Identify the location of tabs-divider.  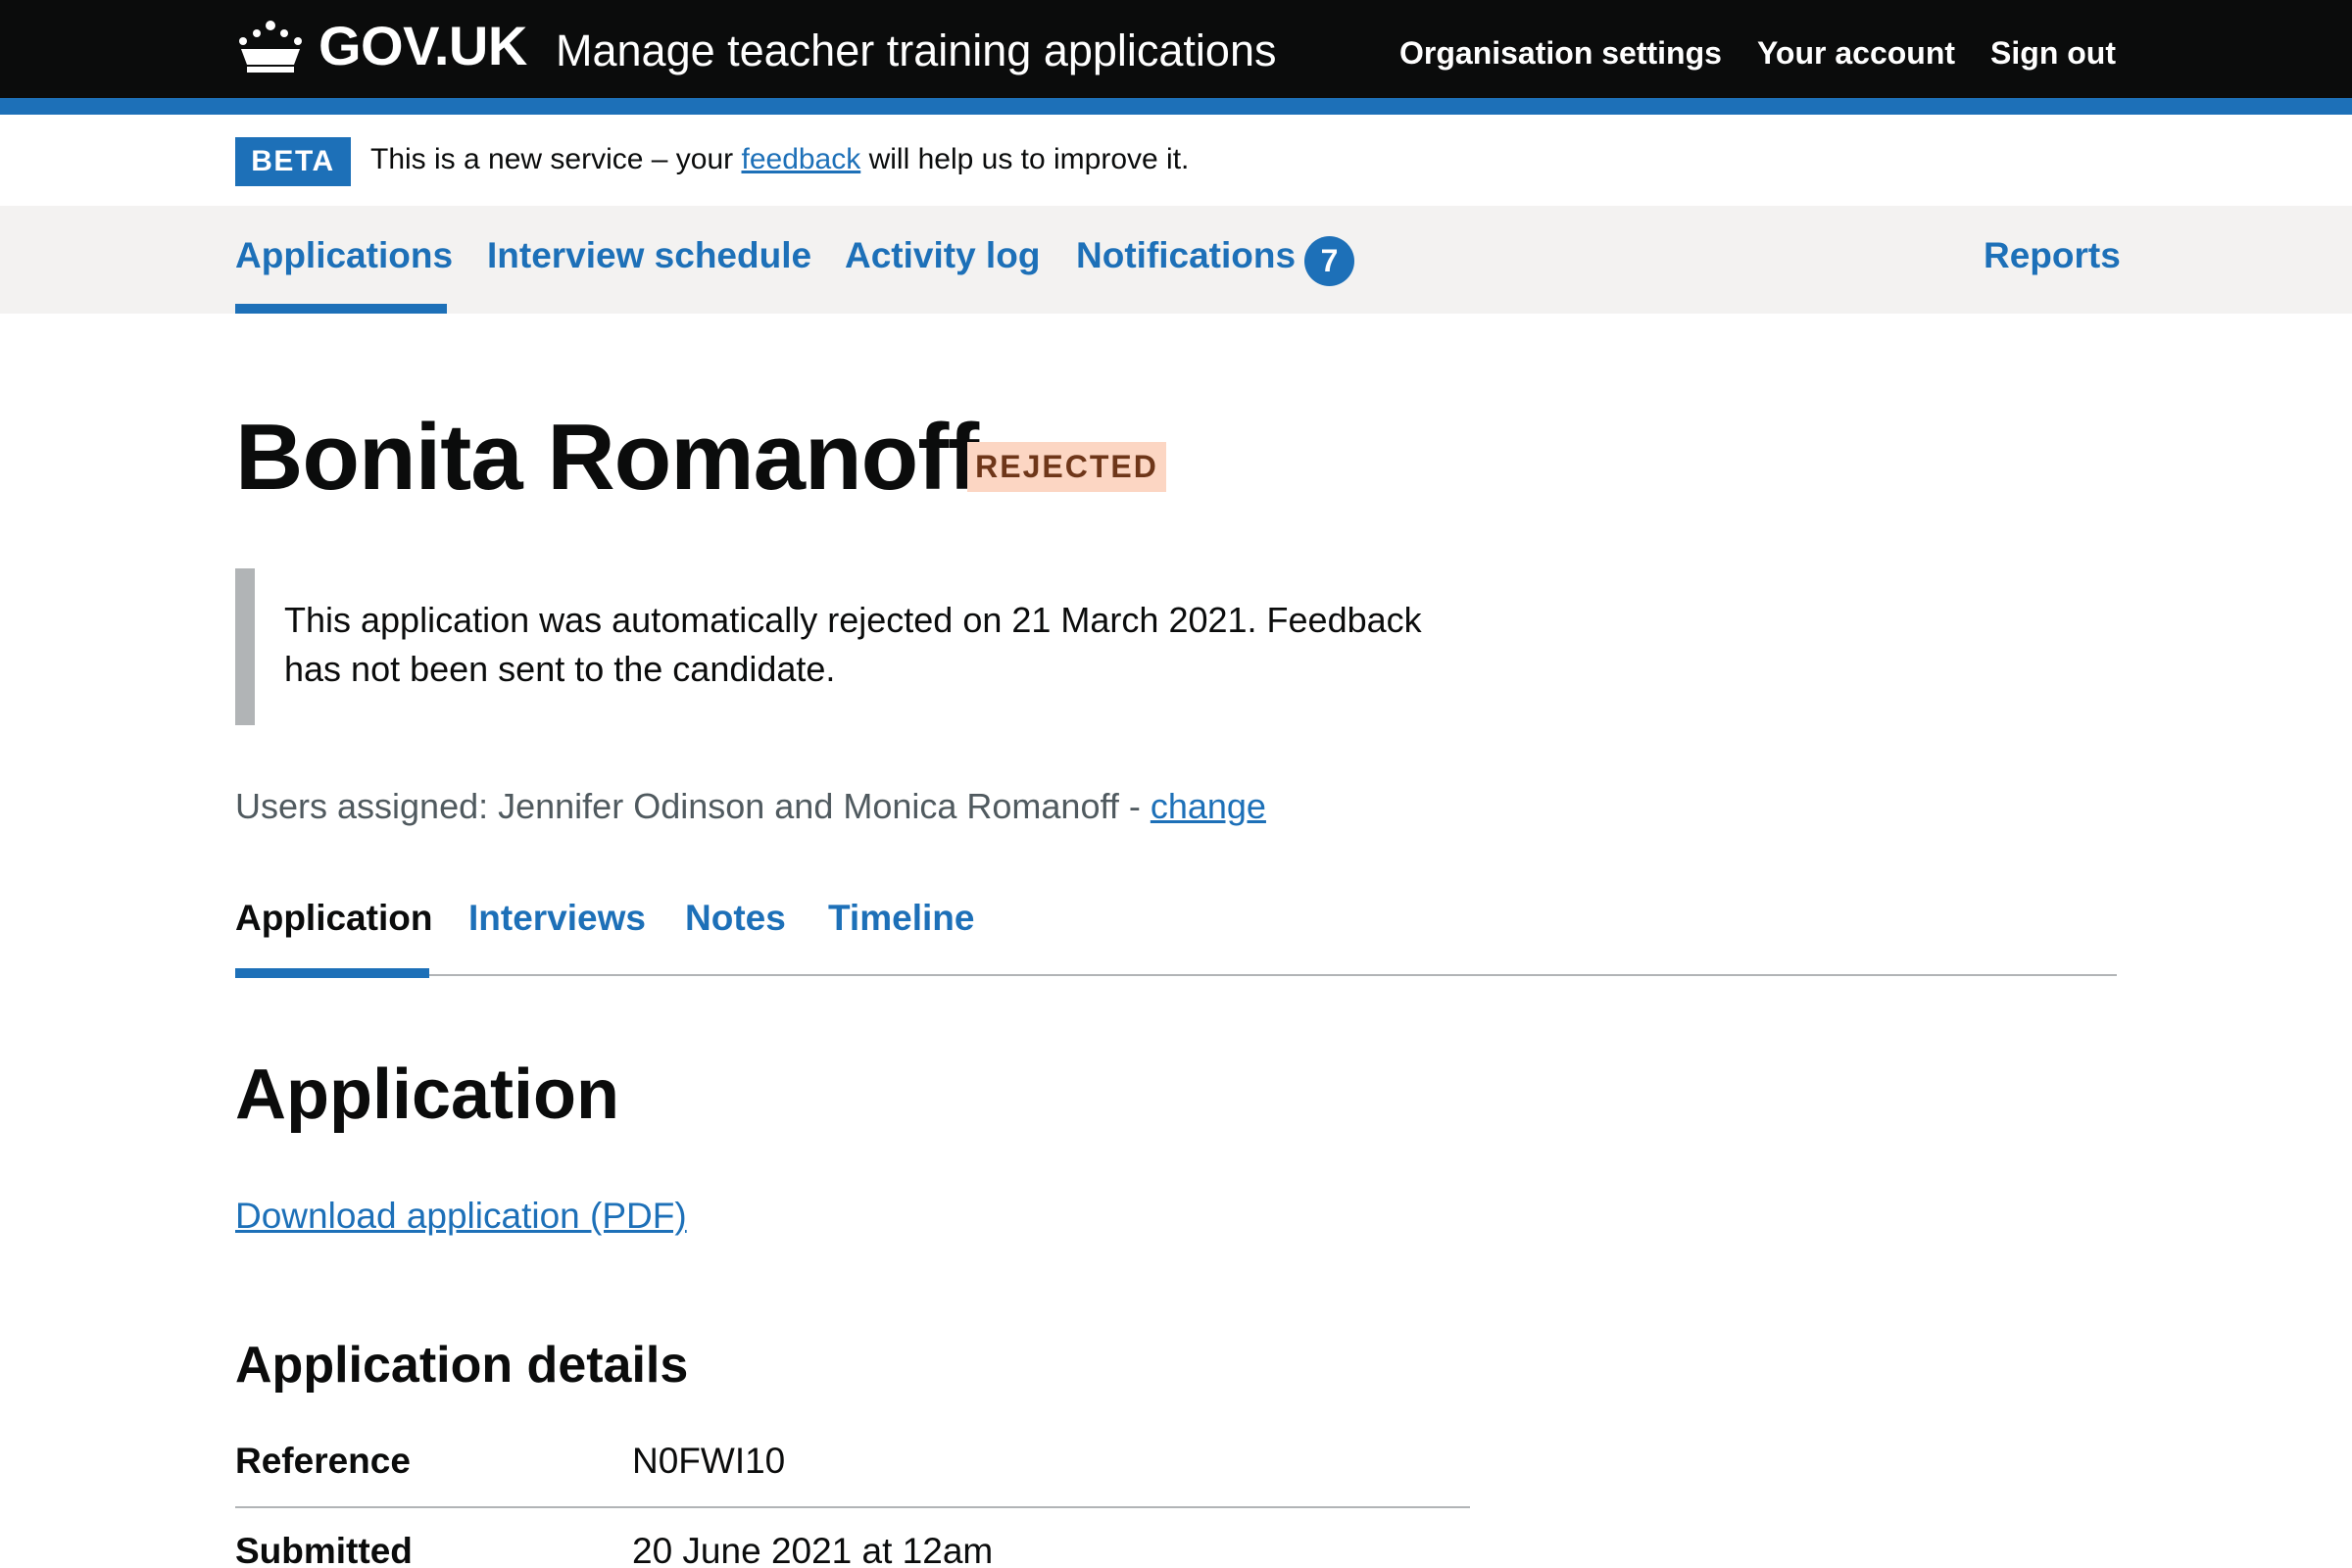
(1176, 975).